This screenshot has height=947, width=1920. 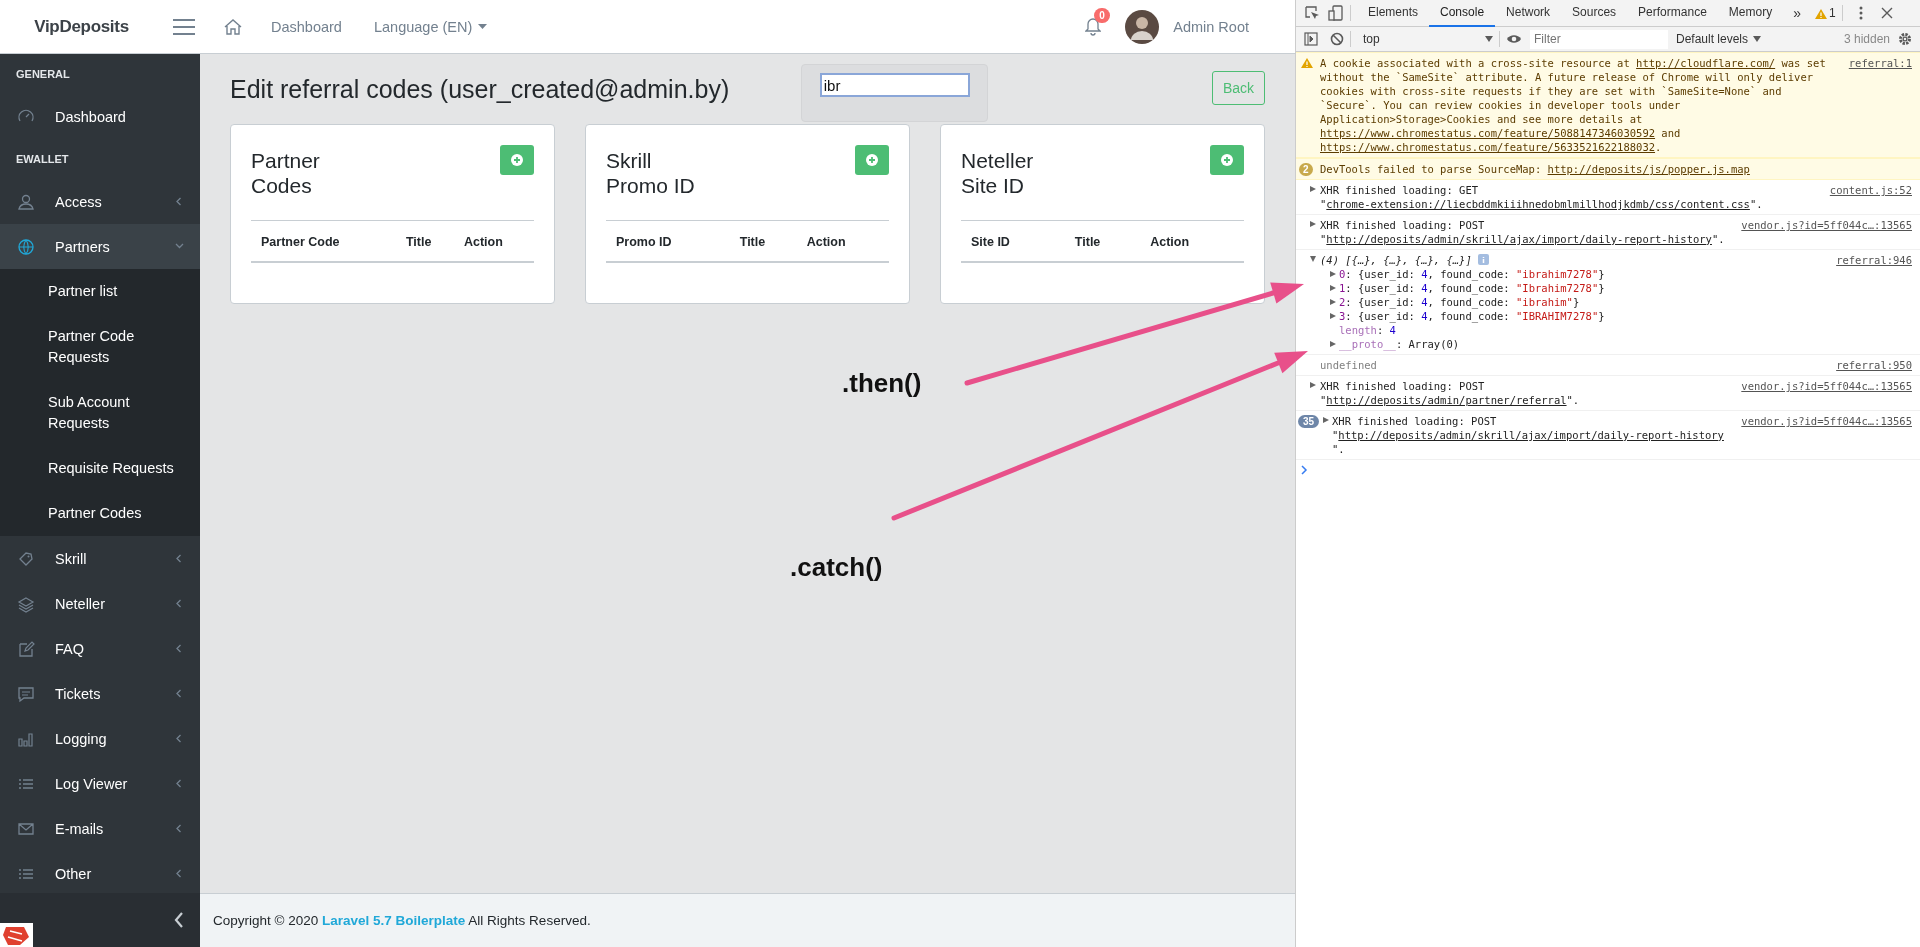 I want to click on console-message: XHR finished loading: GET "chrome-extension://liecbddmkiiihnedobmlmillhodjkdmb/css/content.css"., so click(x=1542, y=197).